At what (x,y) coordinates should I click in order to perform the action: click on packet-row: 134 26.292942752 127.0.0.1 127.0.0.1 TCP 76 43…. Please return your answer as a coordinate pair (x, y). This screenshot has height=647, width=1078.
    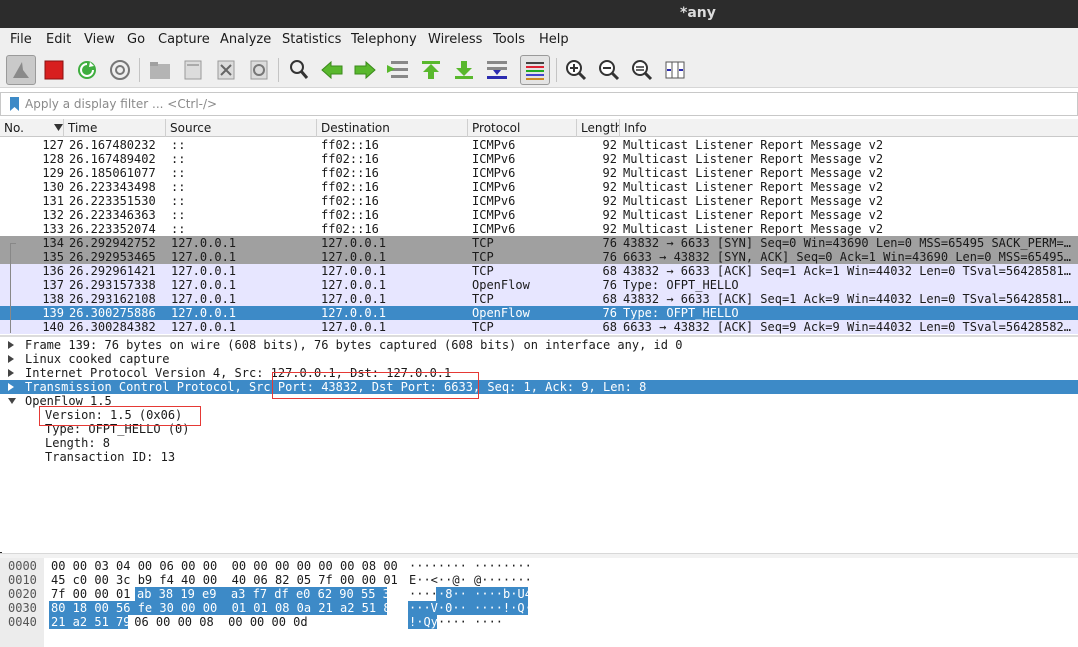
    Looking at the image, I should click on (539, 243).